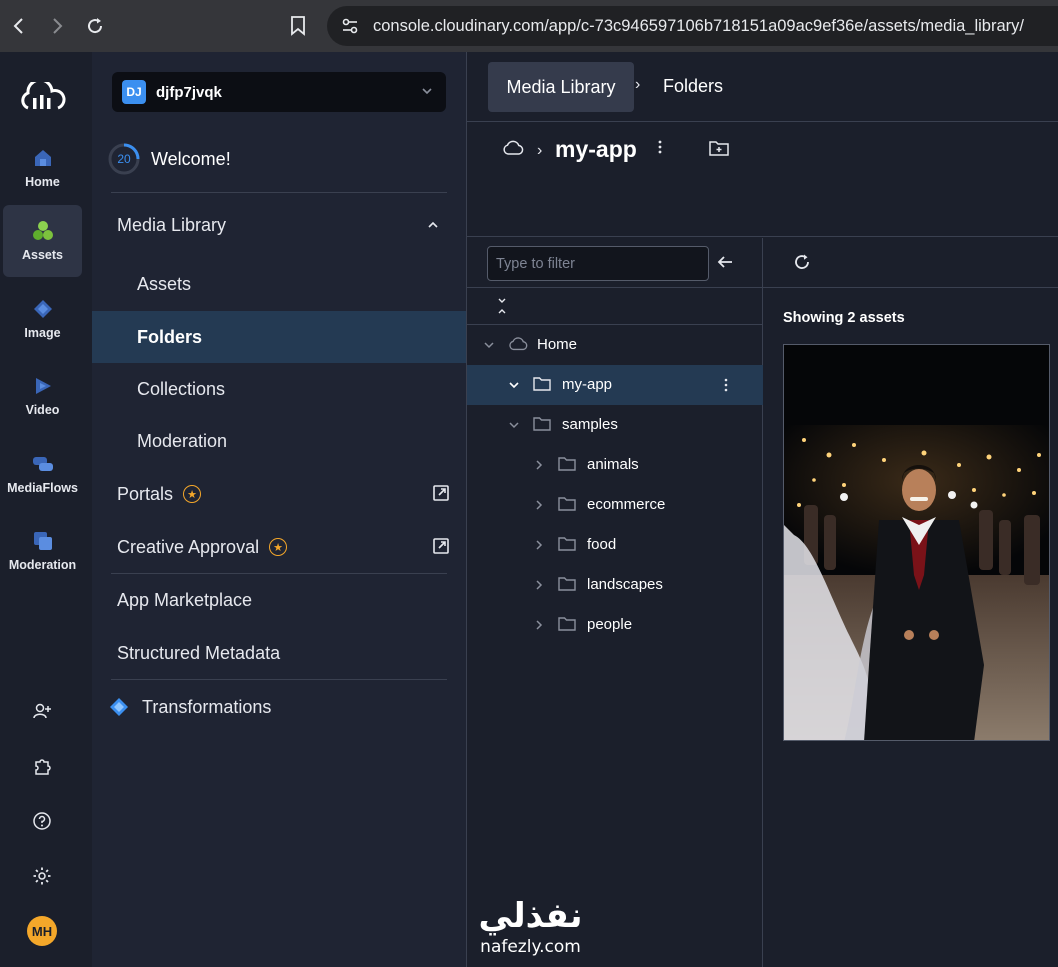 This screenshot has width=1058, height=967. What do you see at coordinates (279, 494) in the screenshot?
I see `menu-portals: Portals ★` at bounding box center [279, 494].